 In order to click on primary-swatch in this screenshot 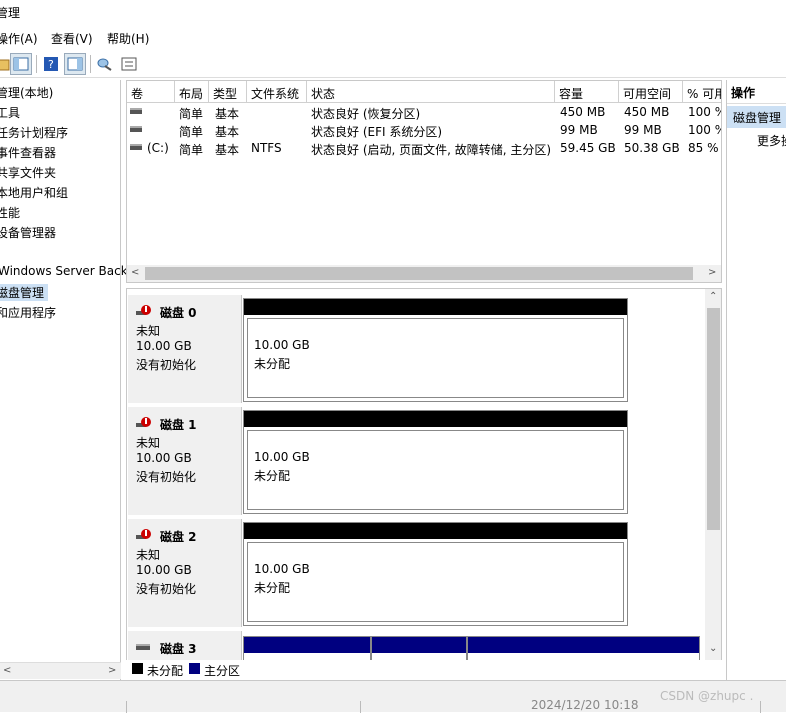, I will do `click(194, 668)`.